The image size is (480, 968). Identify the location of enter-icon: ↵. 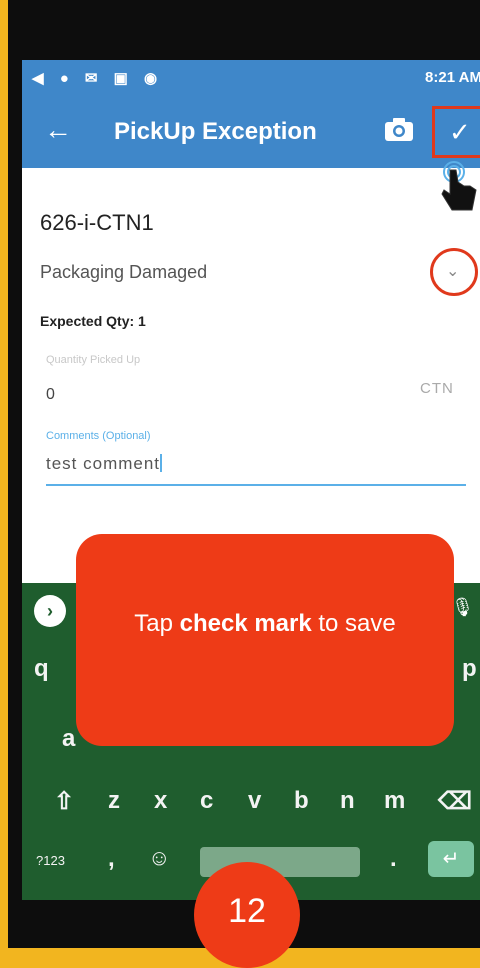
(451, 859).